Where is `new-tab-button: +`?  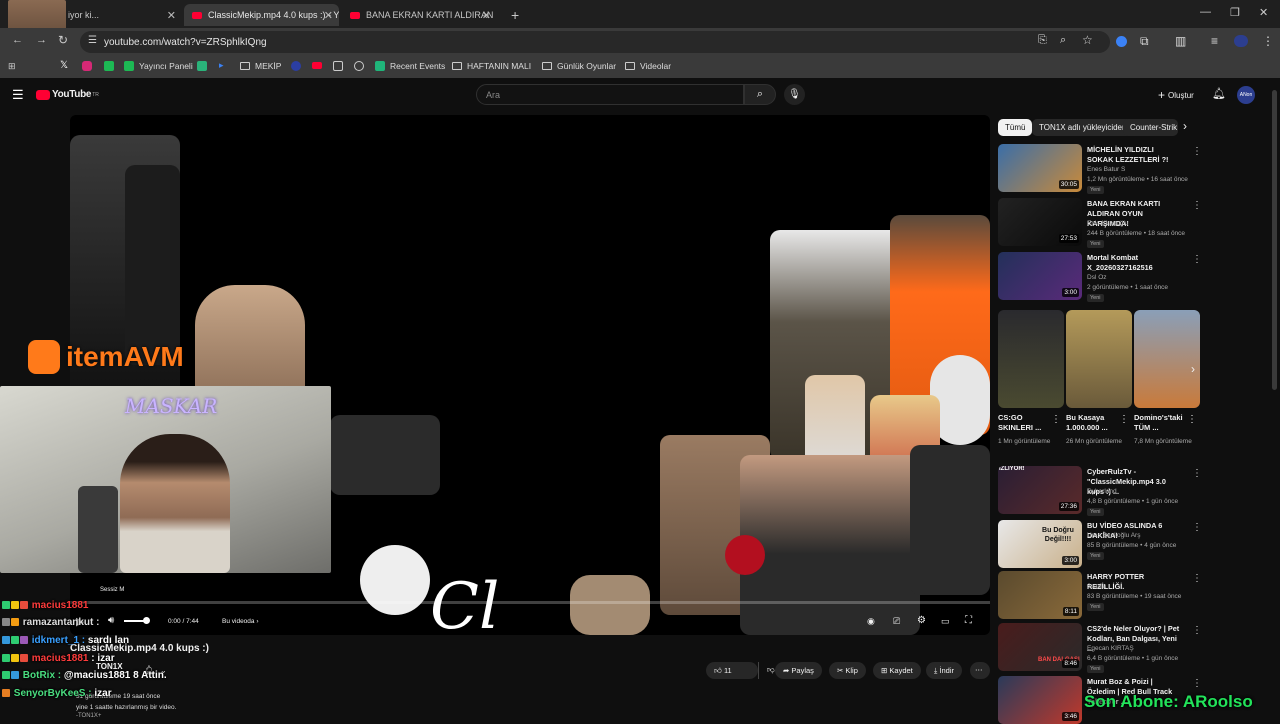
new-tab-button: + is located at coordinates (512, 15).